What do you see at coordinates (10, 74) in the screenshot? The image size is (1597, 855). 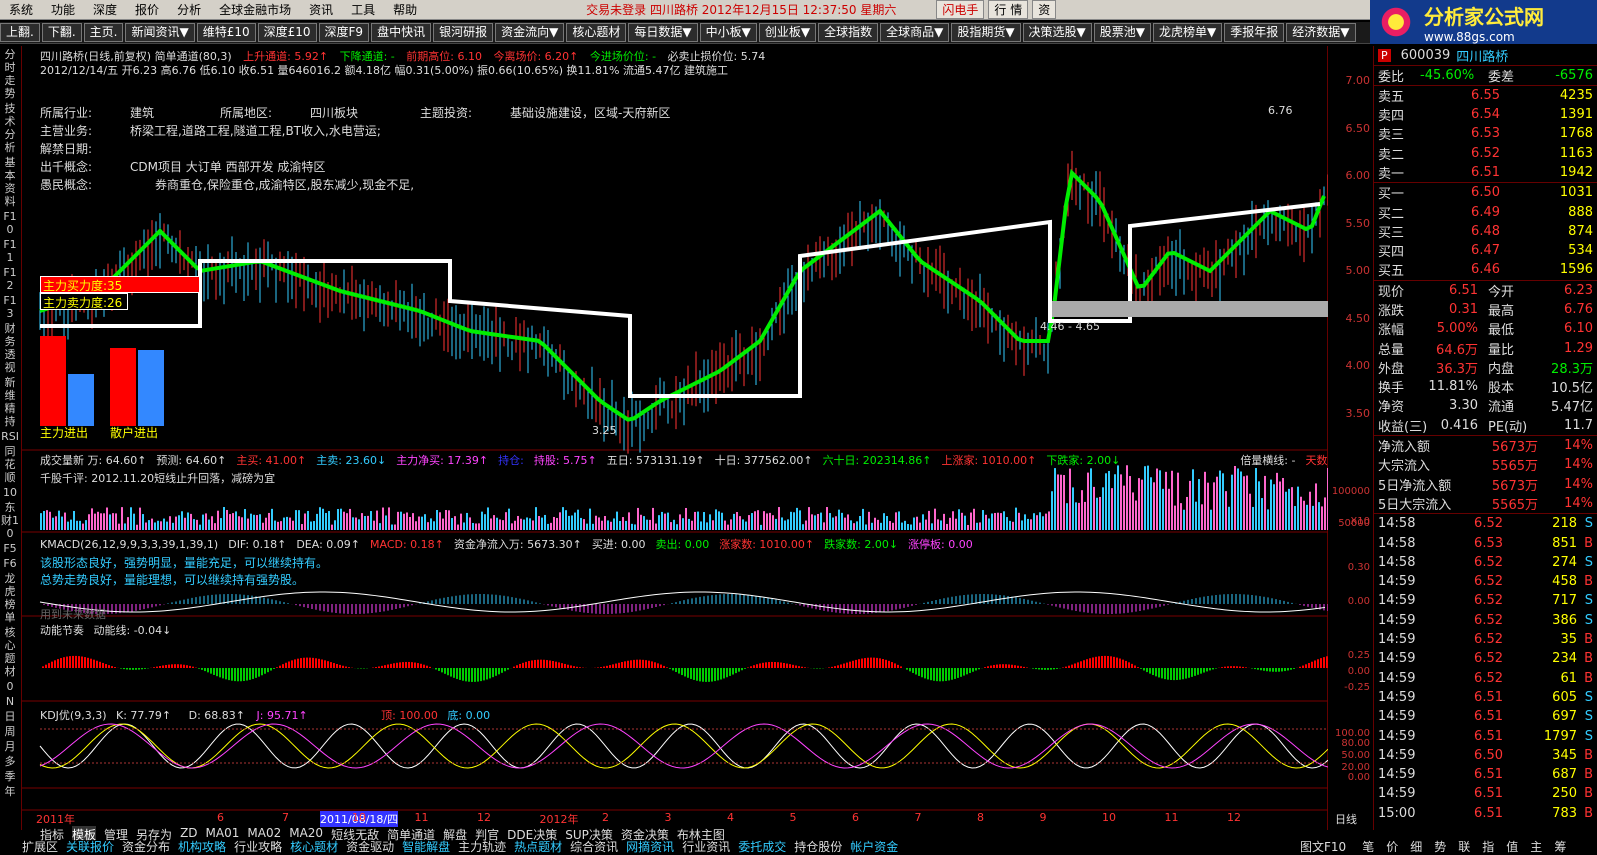 I see `leftbar-item: 分时走势` at bounding box center [10, 74].